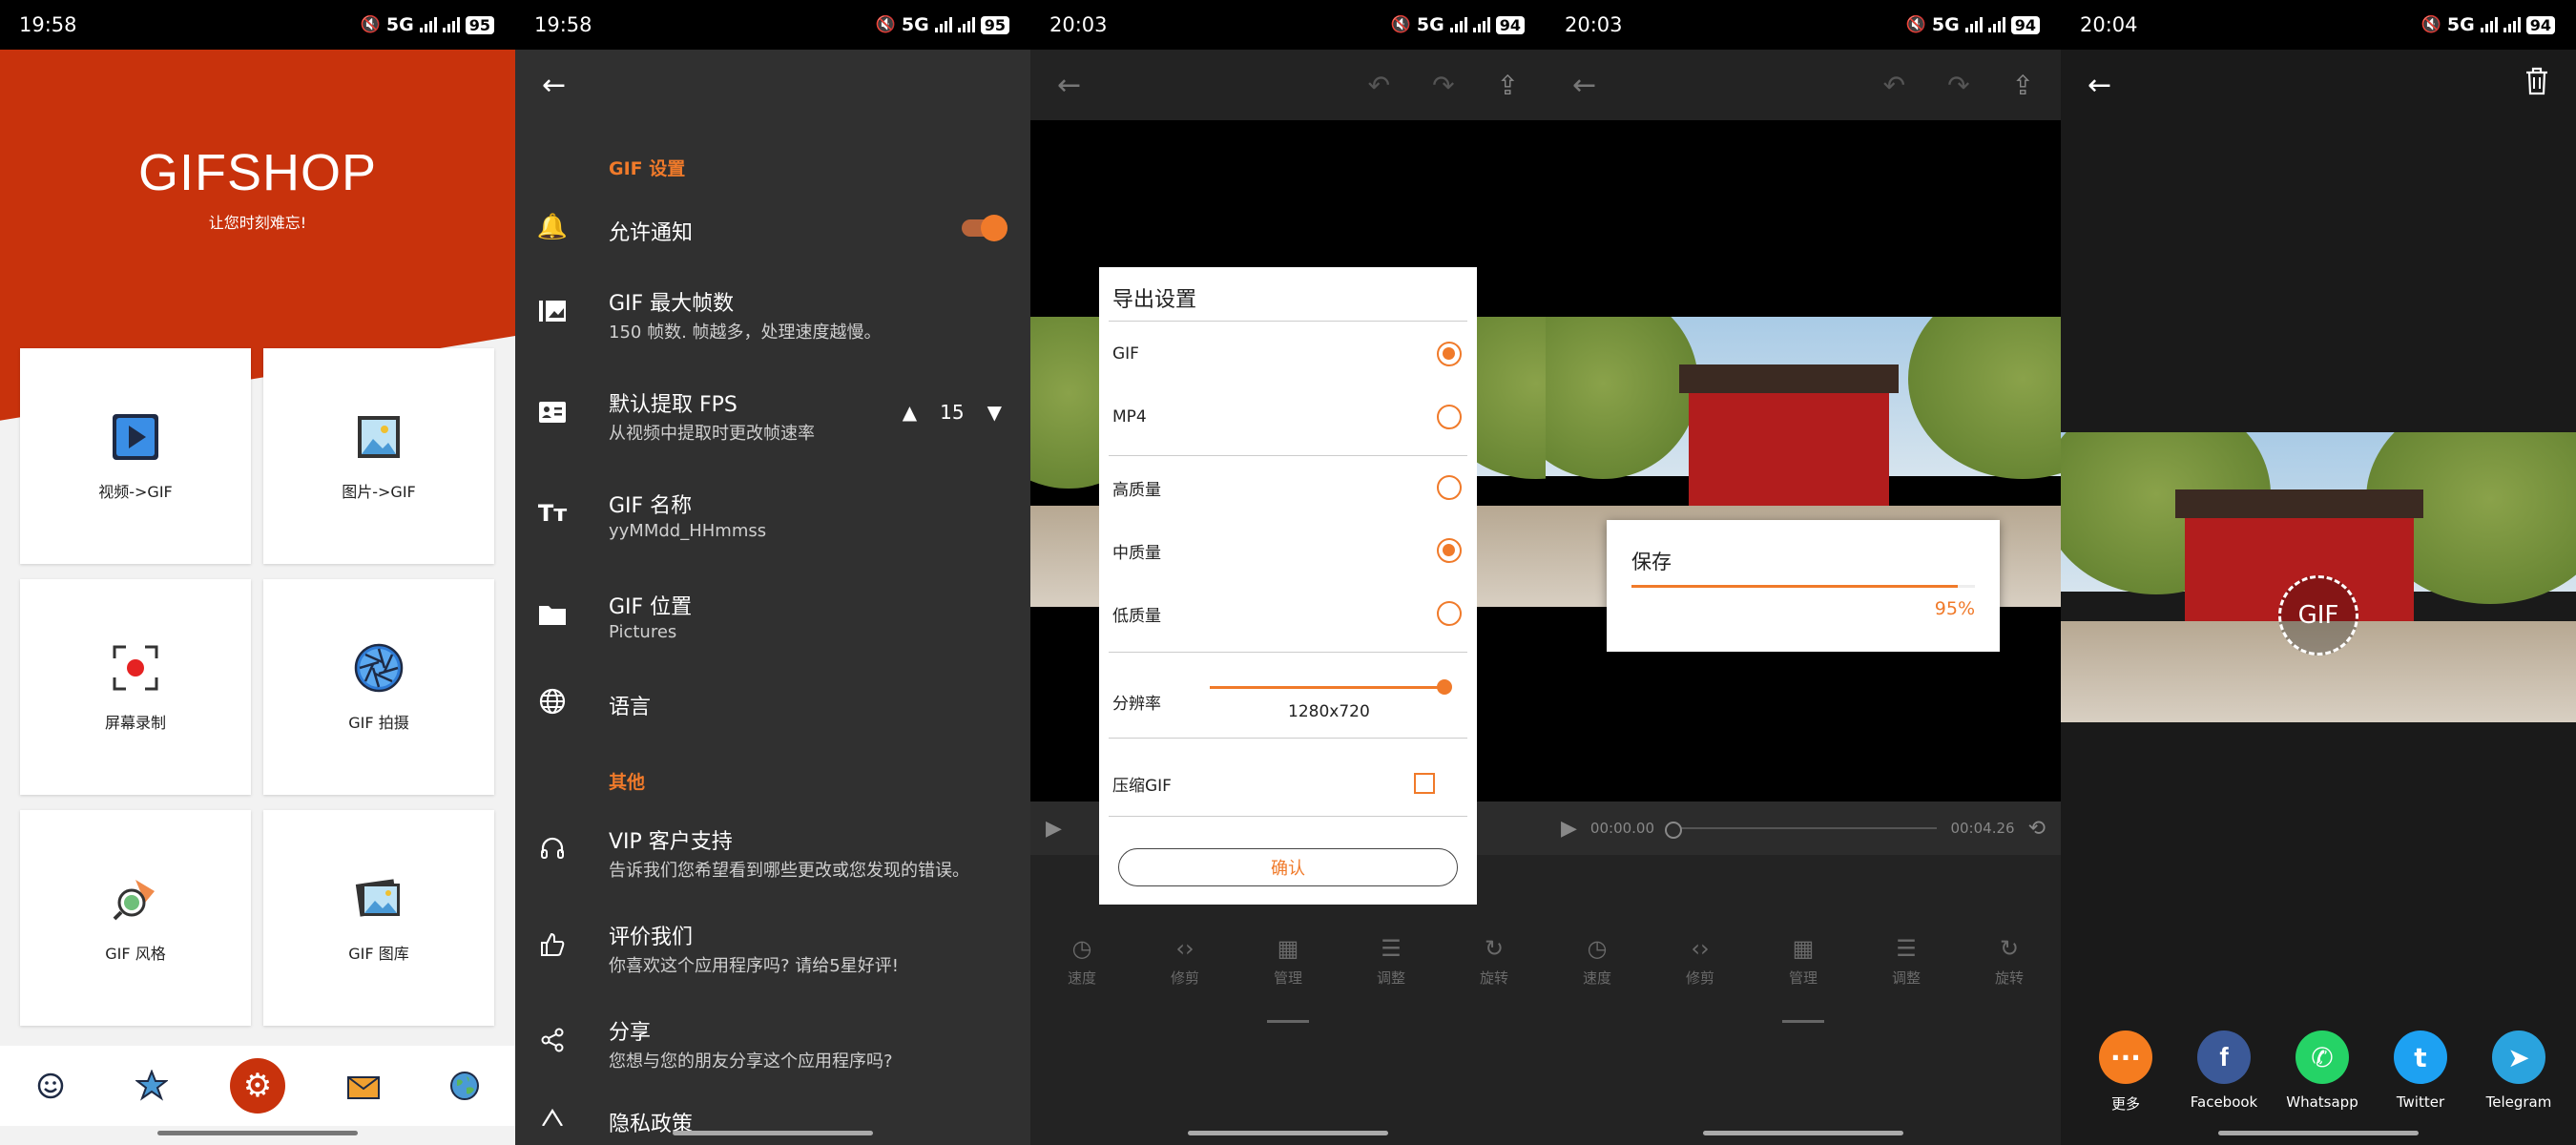 This screenshot has height=1145, width=2576. I want to click on contact-card-icon, so click(552, 413).